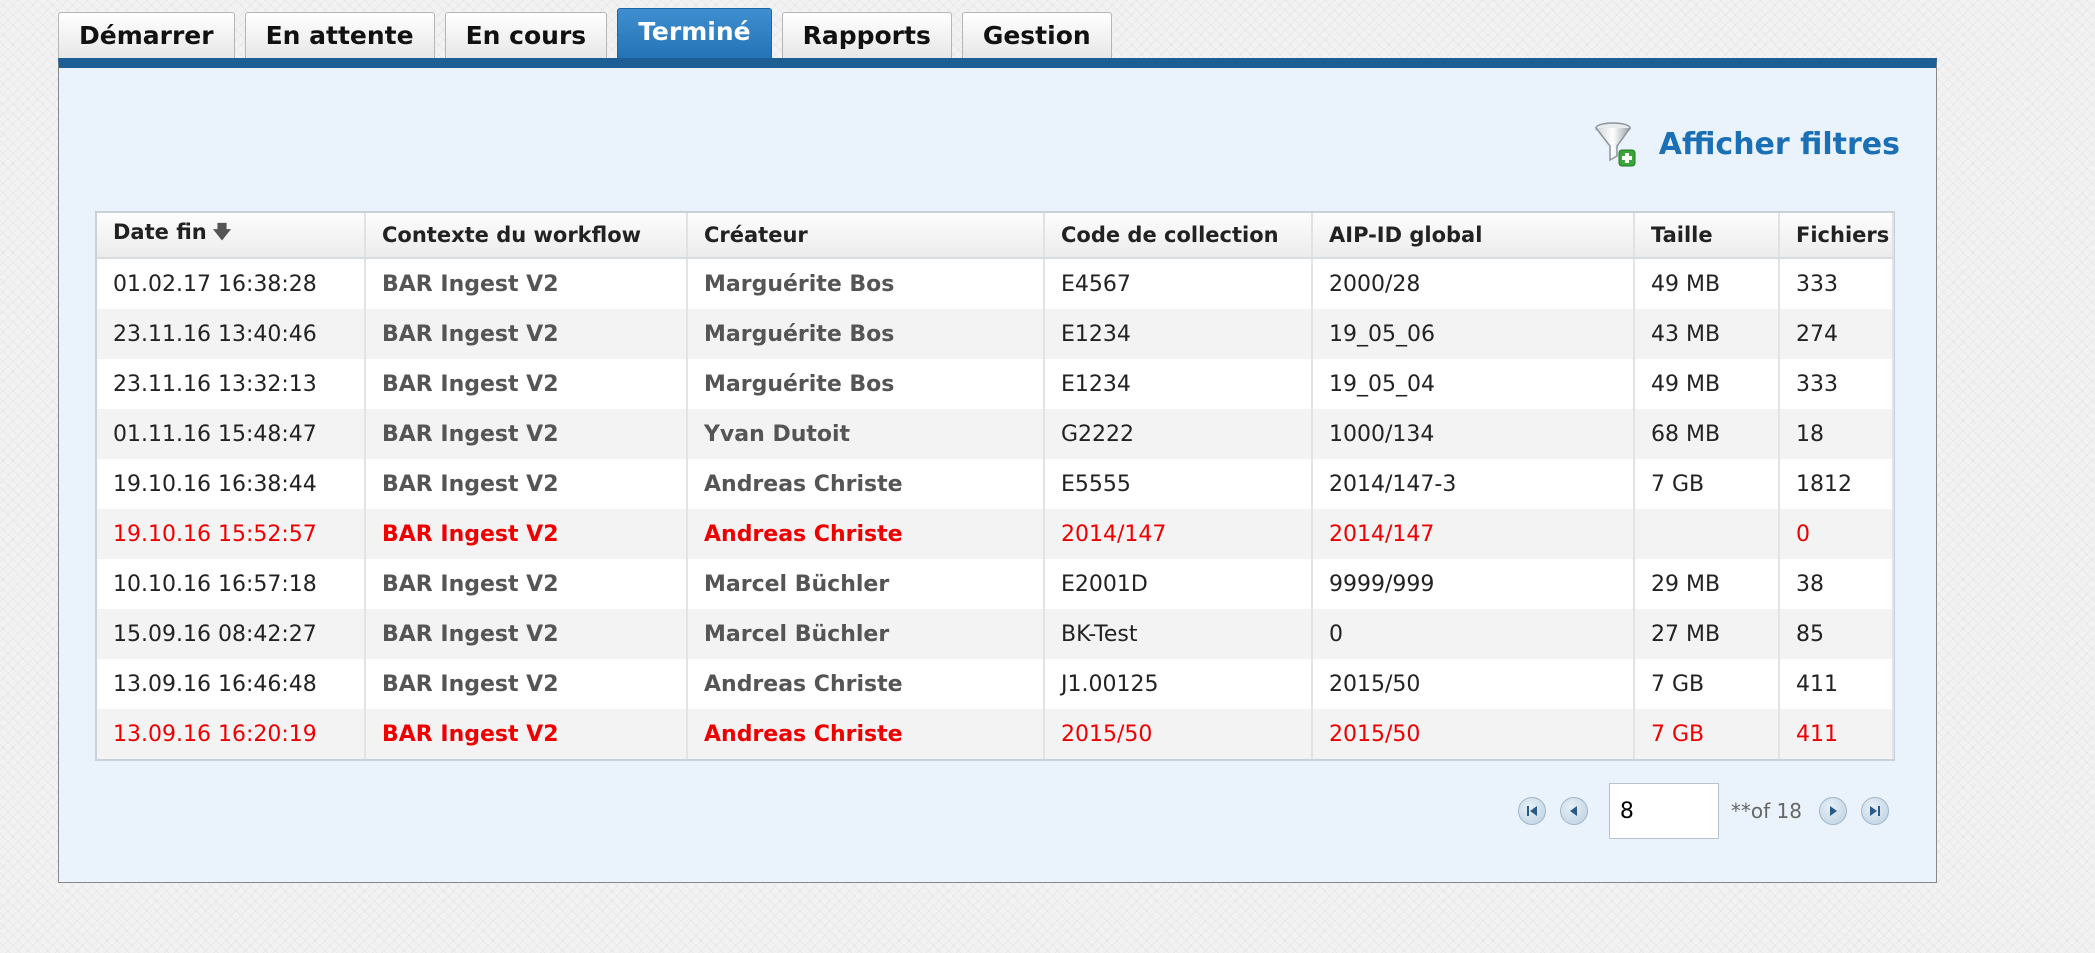 Image resolution: width=2095 pixels, height=953 pixels. Describe the element at coordinates (1707, 434) in the screenshot. I see `cell-taille: 68 MB` at that location.